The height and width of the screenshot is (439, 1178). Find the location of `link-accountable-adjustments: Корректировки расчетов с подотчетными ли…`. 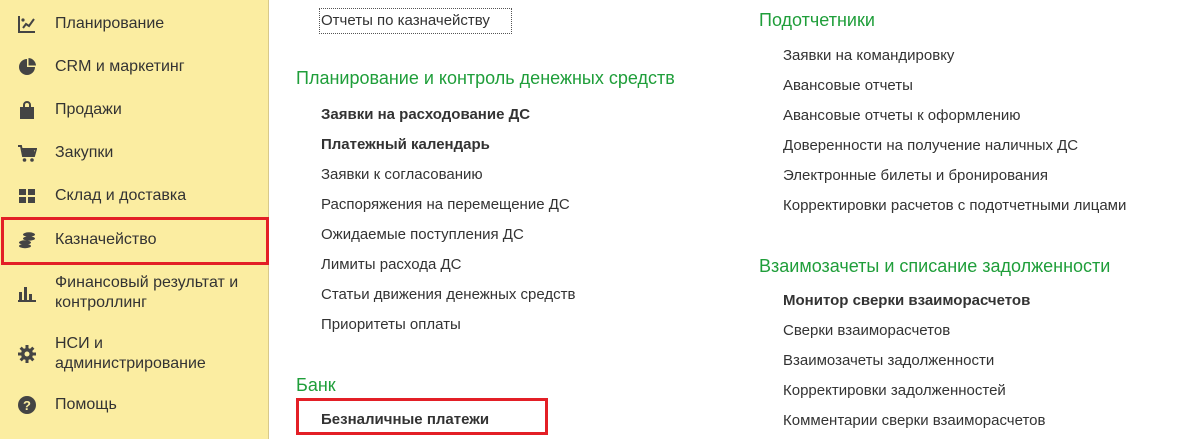

link-accountable-adjustments: Корректировки расчетов с подотчетными ли… is located at coordinates (954, 205).